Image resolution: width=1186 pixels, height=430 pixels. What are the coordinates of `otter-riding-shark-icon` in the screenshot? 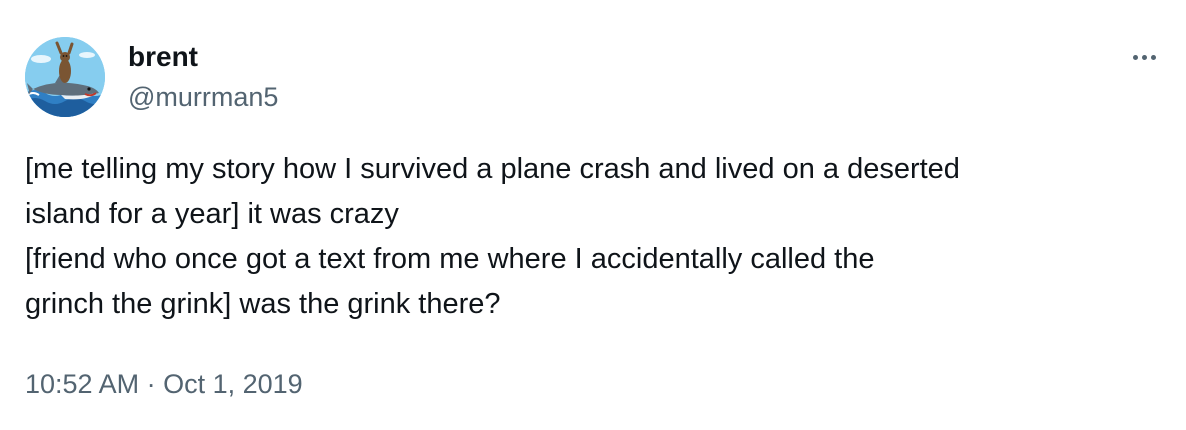 It's located at (65, 77).